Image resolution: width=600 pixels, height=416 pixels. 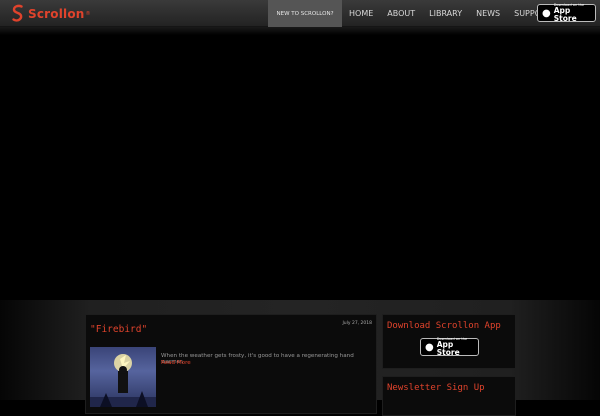 What do you see at coordinates (305, 13) in the screenshot?
I see `nav-new-to-scrollon: NEW TO SCROLLON?` at bounding box center [305, 13].